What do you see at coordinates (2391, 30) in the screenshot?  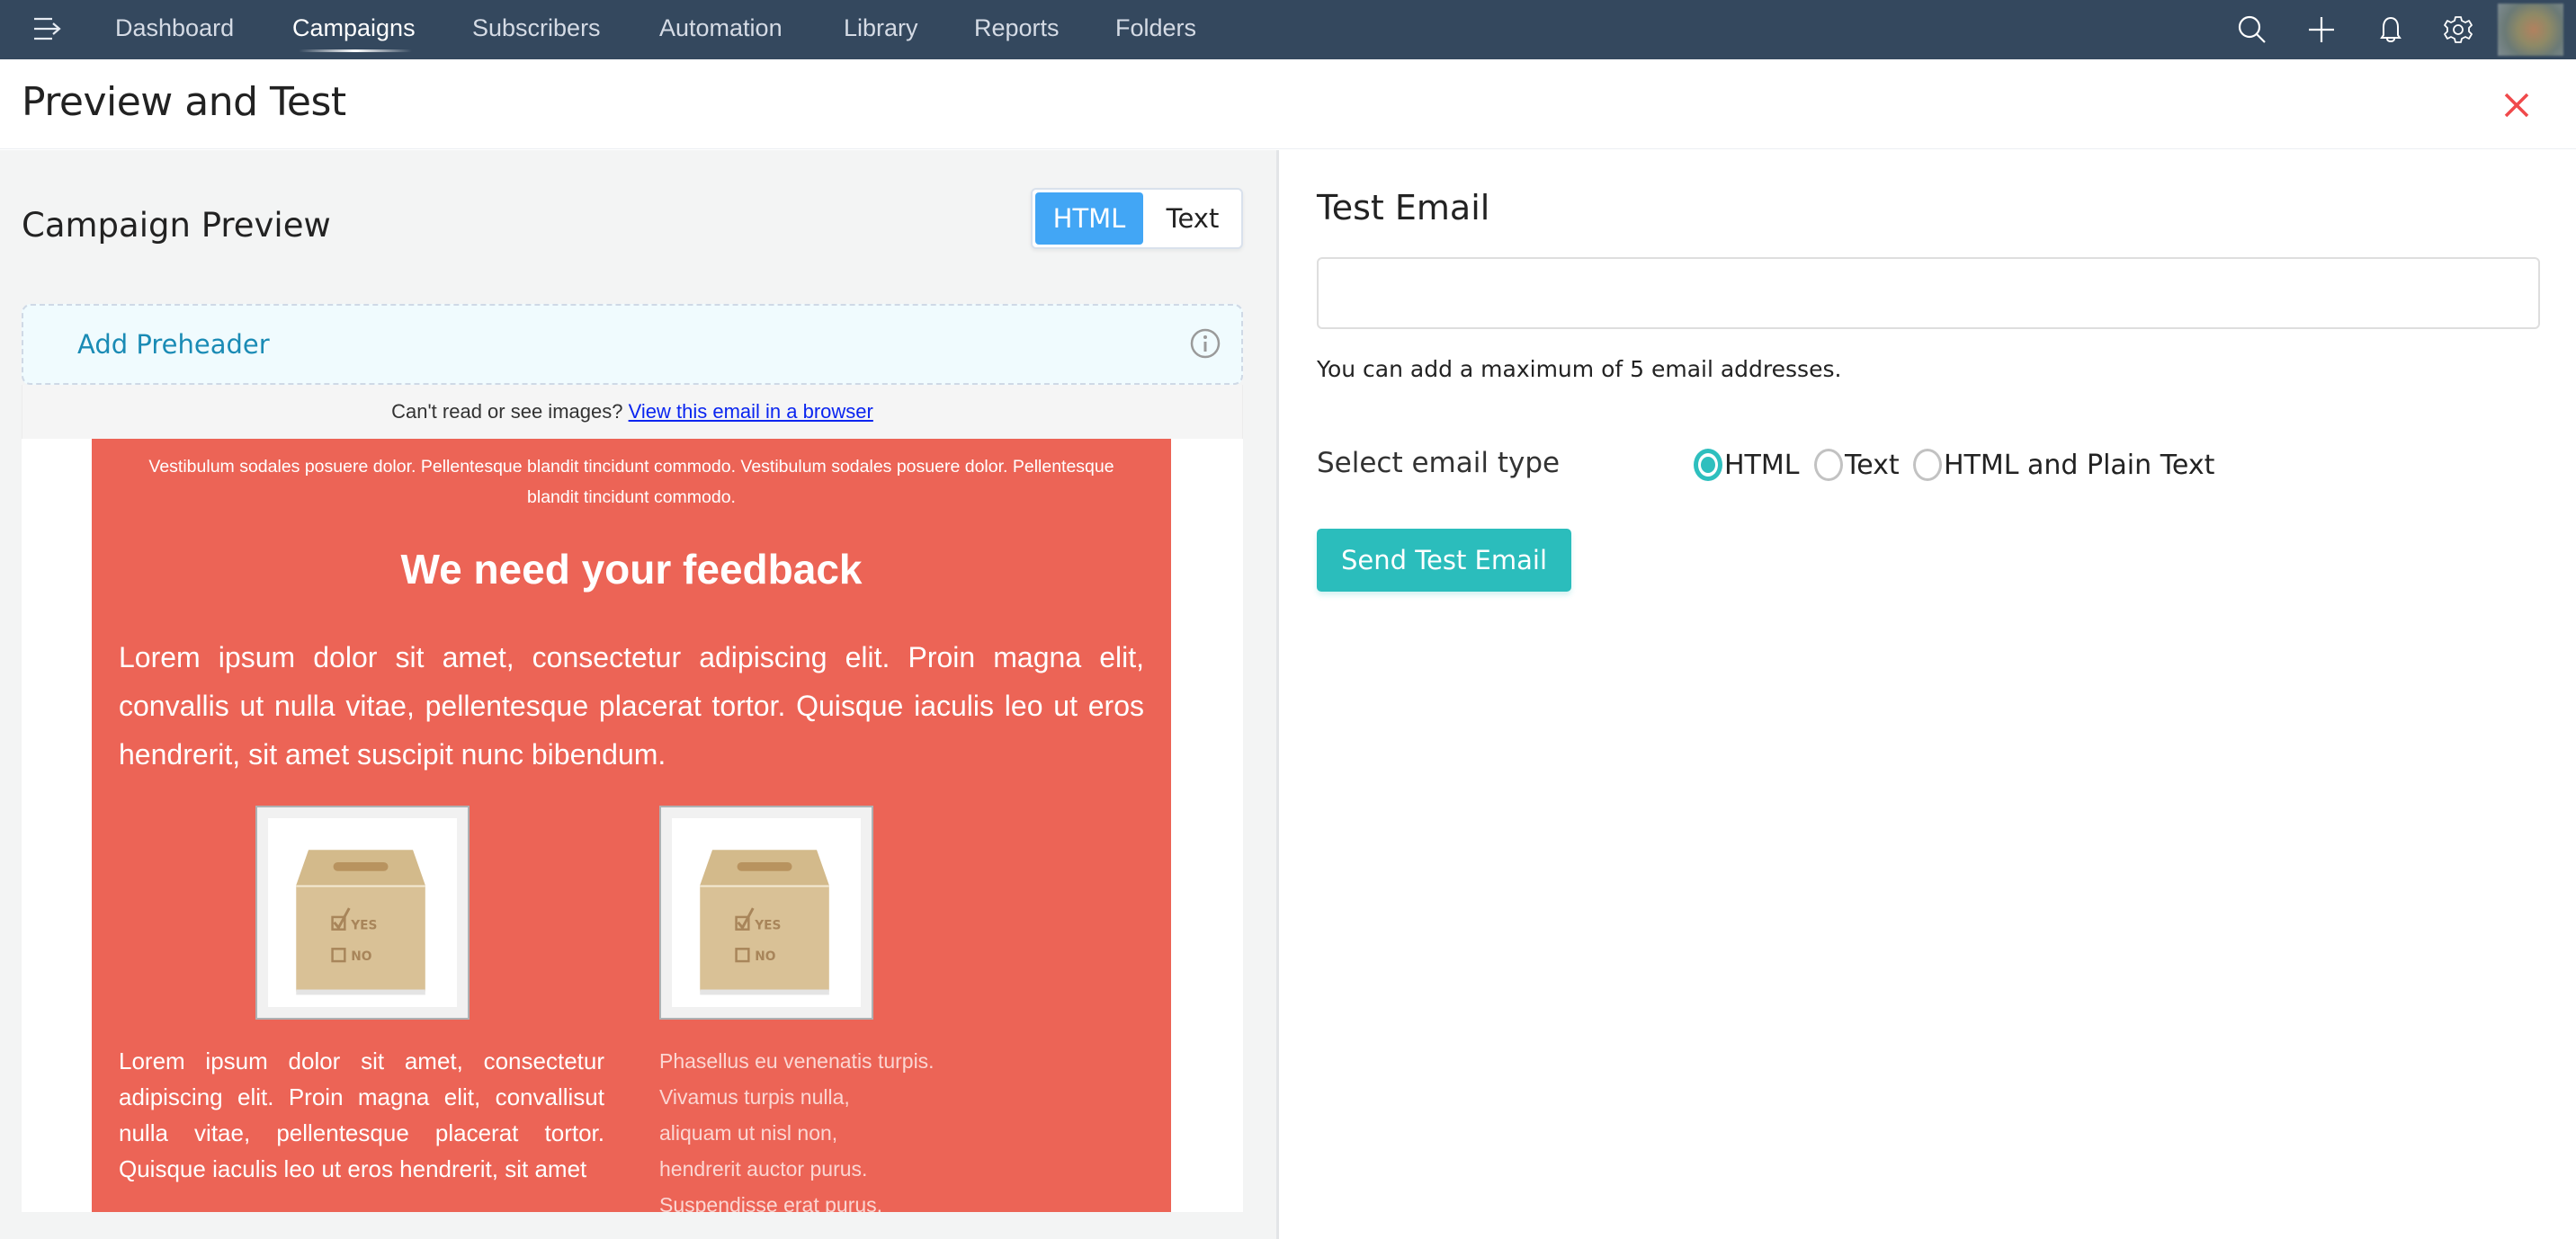 I see `bell-icon` at bounding box center [2391, 30].